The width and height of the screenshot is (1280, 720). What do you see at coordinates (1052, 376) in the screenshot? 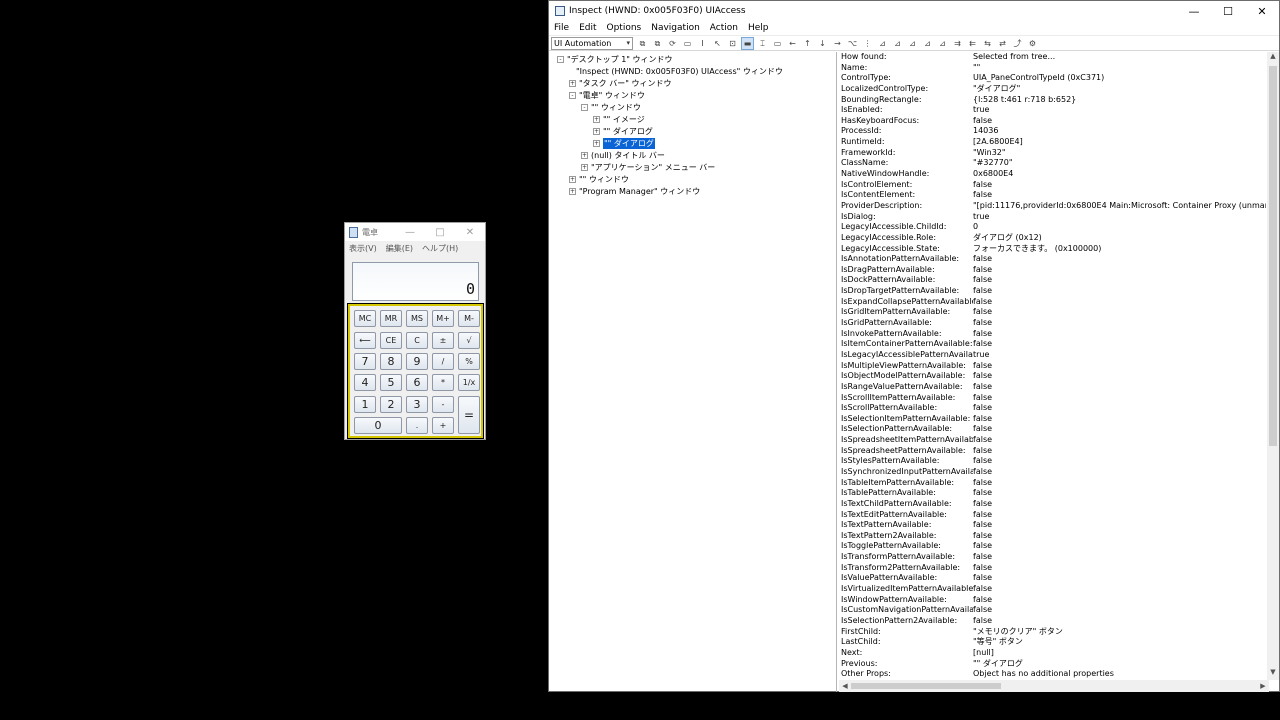
I see `property-row: IsObjectModelPatternAvailable: false` at bounding box center [1052, 376].